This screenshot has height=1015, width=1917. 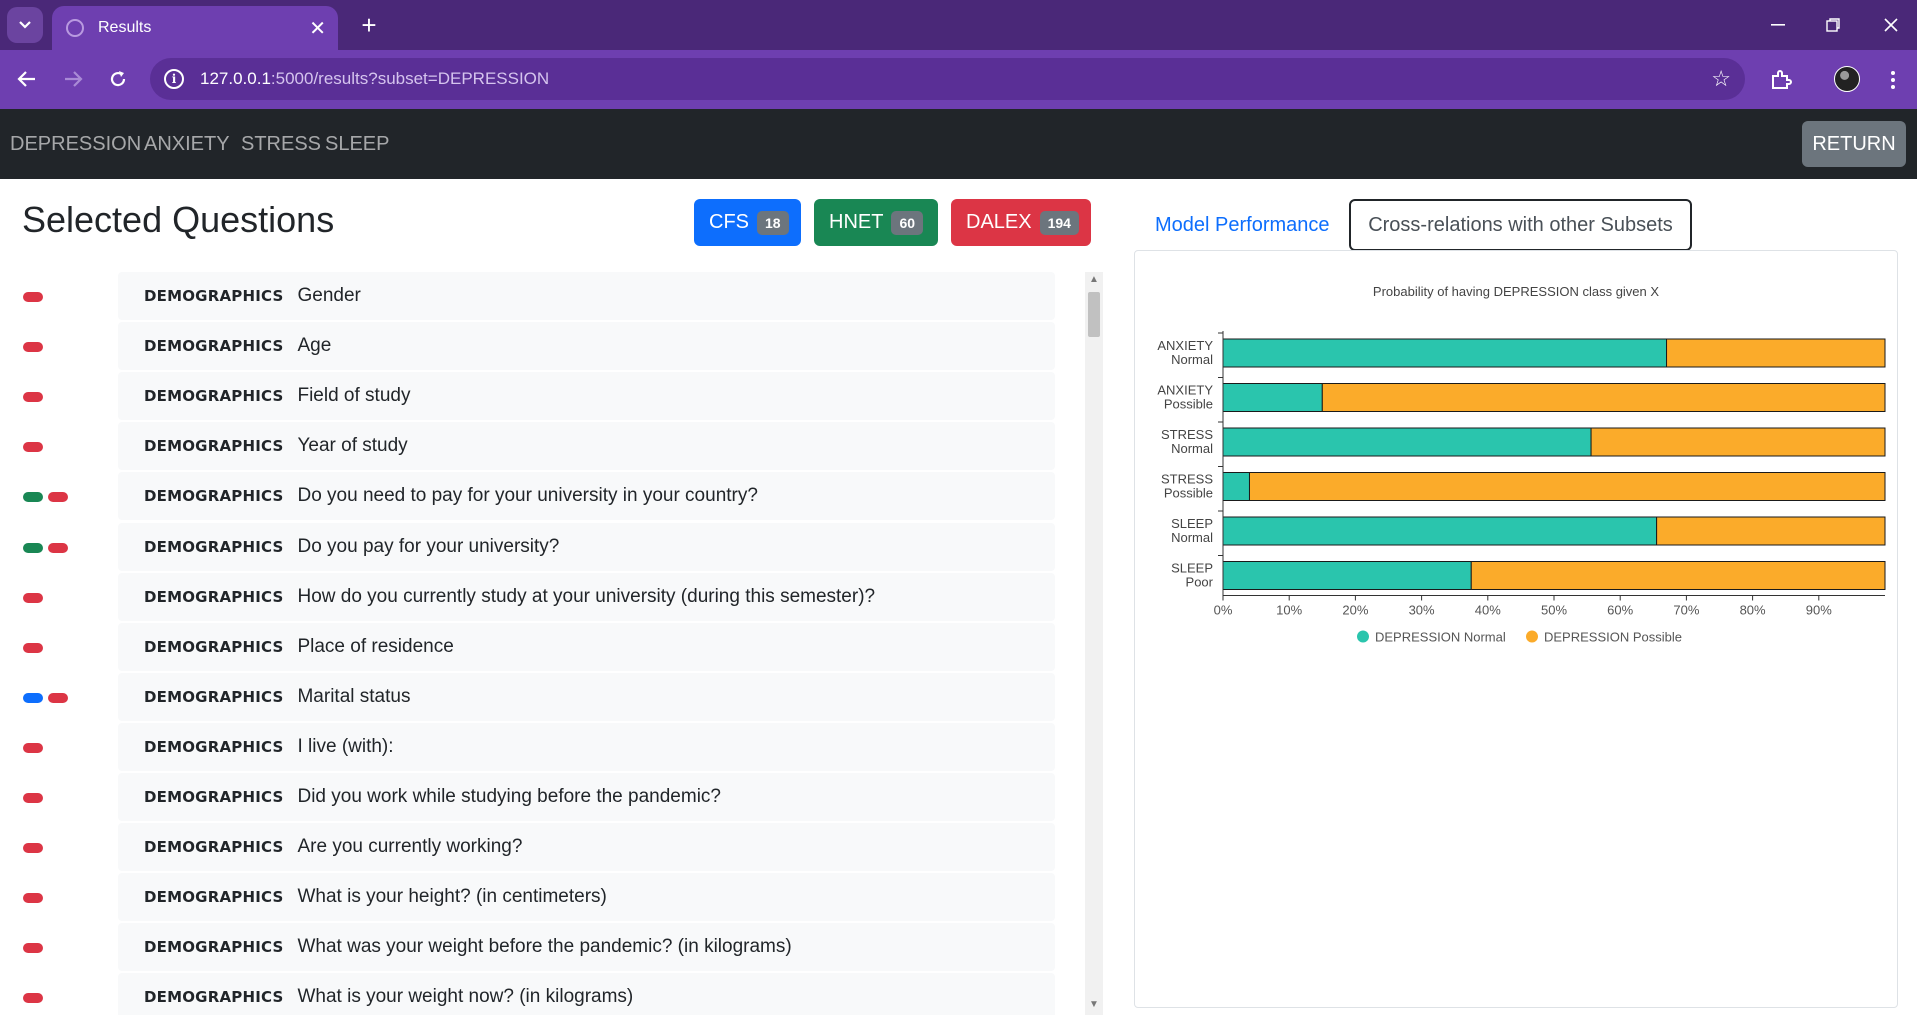 What do you see at coordinates (586, 847) in the screenshot?
I see `question-item: DEMOGRAPHICS Are you currently working?` at bounding box center [586, 847].